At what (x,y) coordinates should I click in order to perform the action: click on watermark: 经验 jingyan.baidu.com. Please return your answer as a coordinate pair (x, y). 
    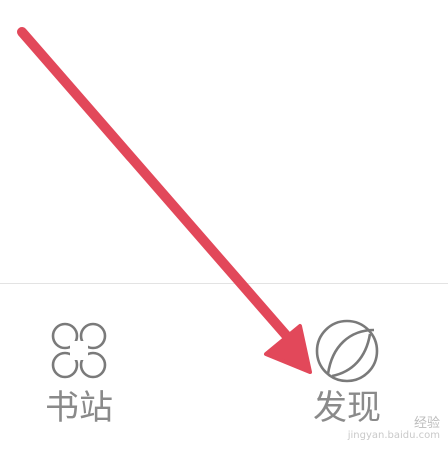
    Looking at the image, I should click on (393, 429).